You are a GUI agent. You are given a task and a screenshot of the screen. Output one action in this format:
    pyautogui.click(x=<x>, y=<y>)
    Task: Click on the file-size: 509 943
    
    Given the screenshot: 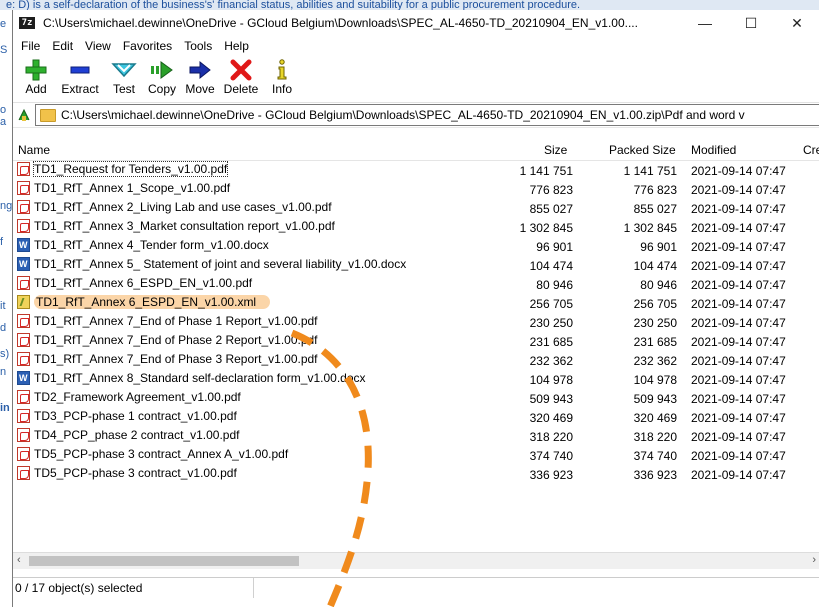 What is the action you would take?
    pyautogui.click(x=551, y=399)
    